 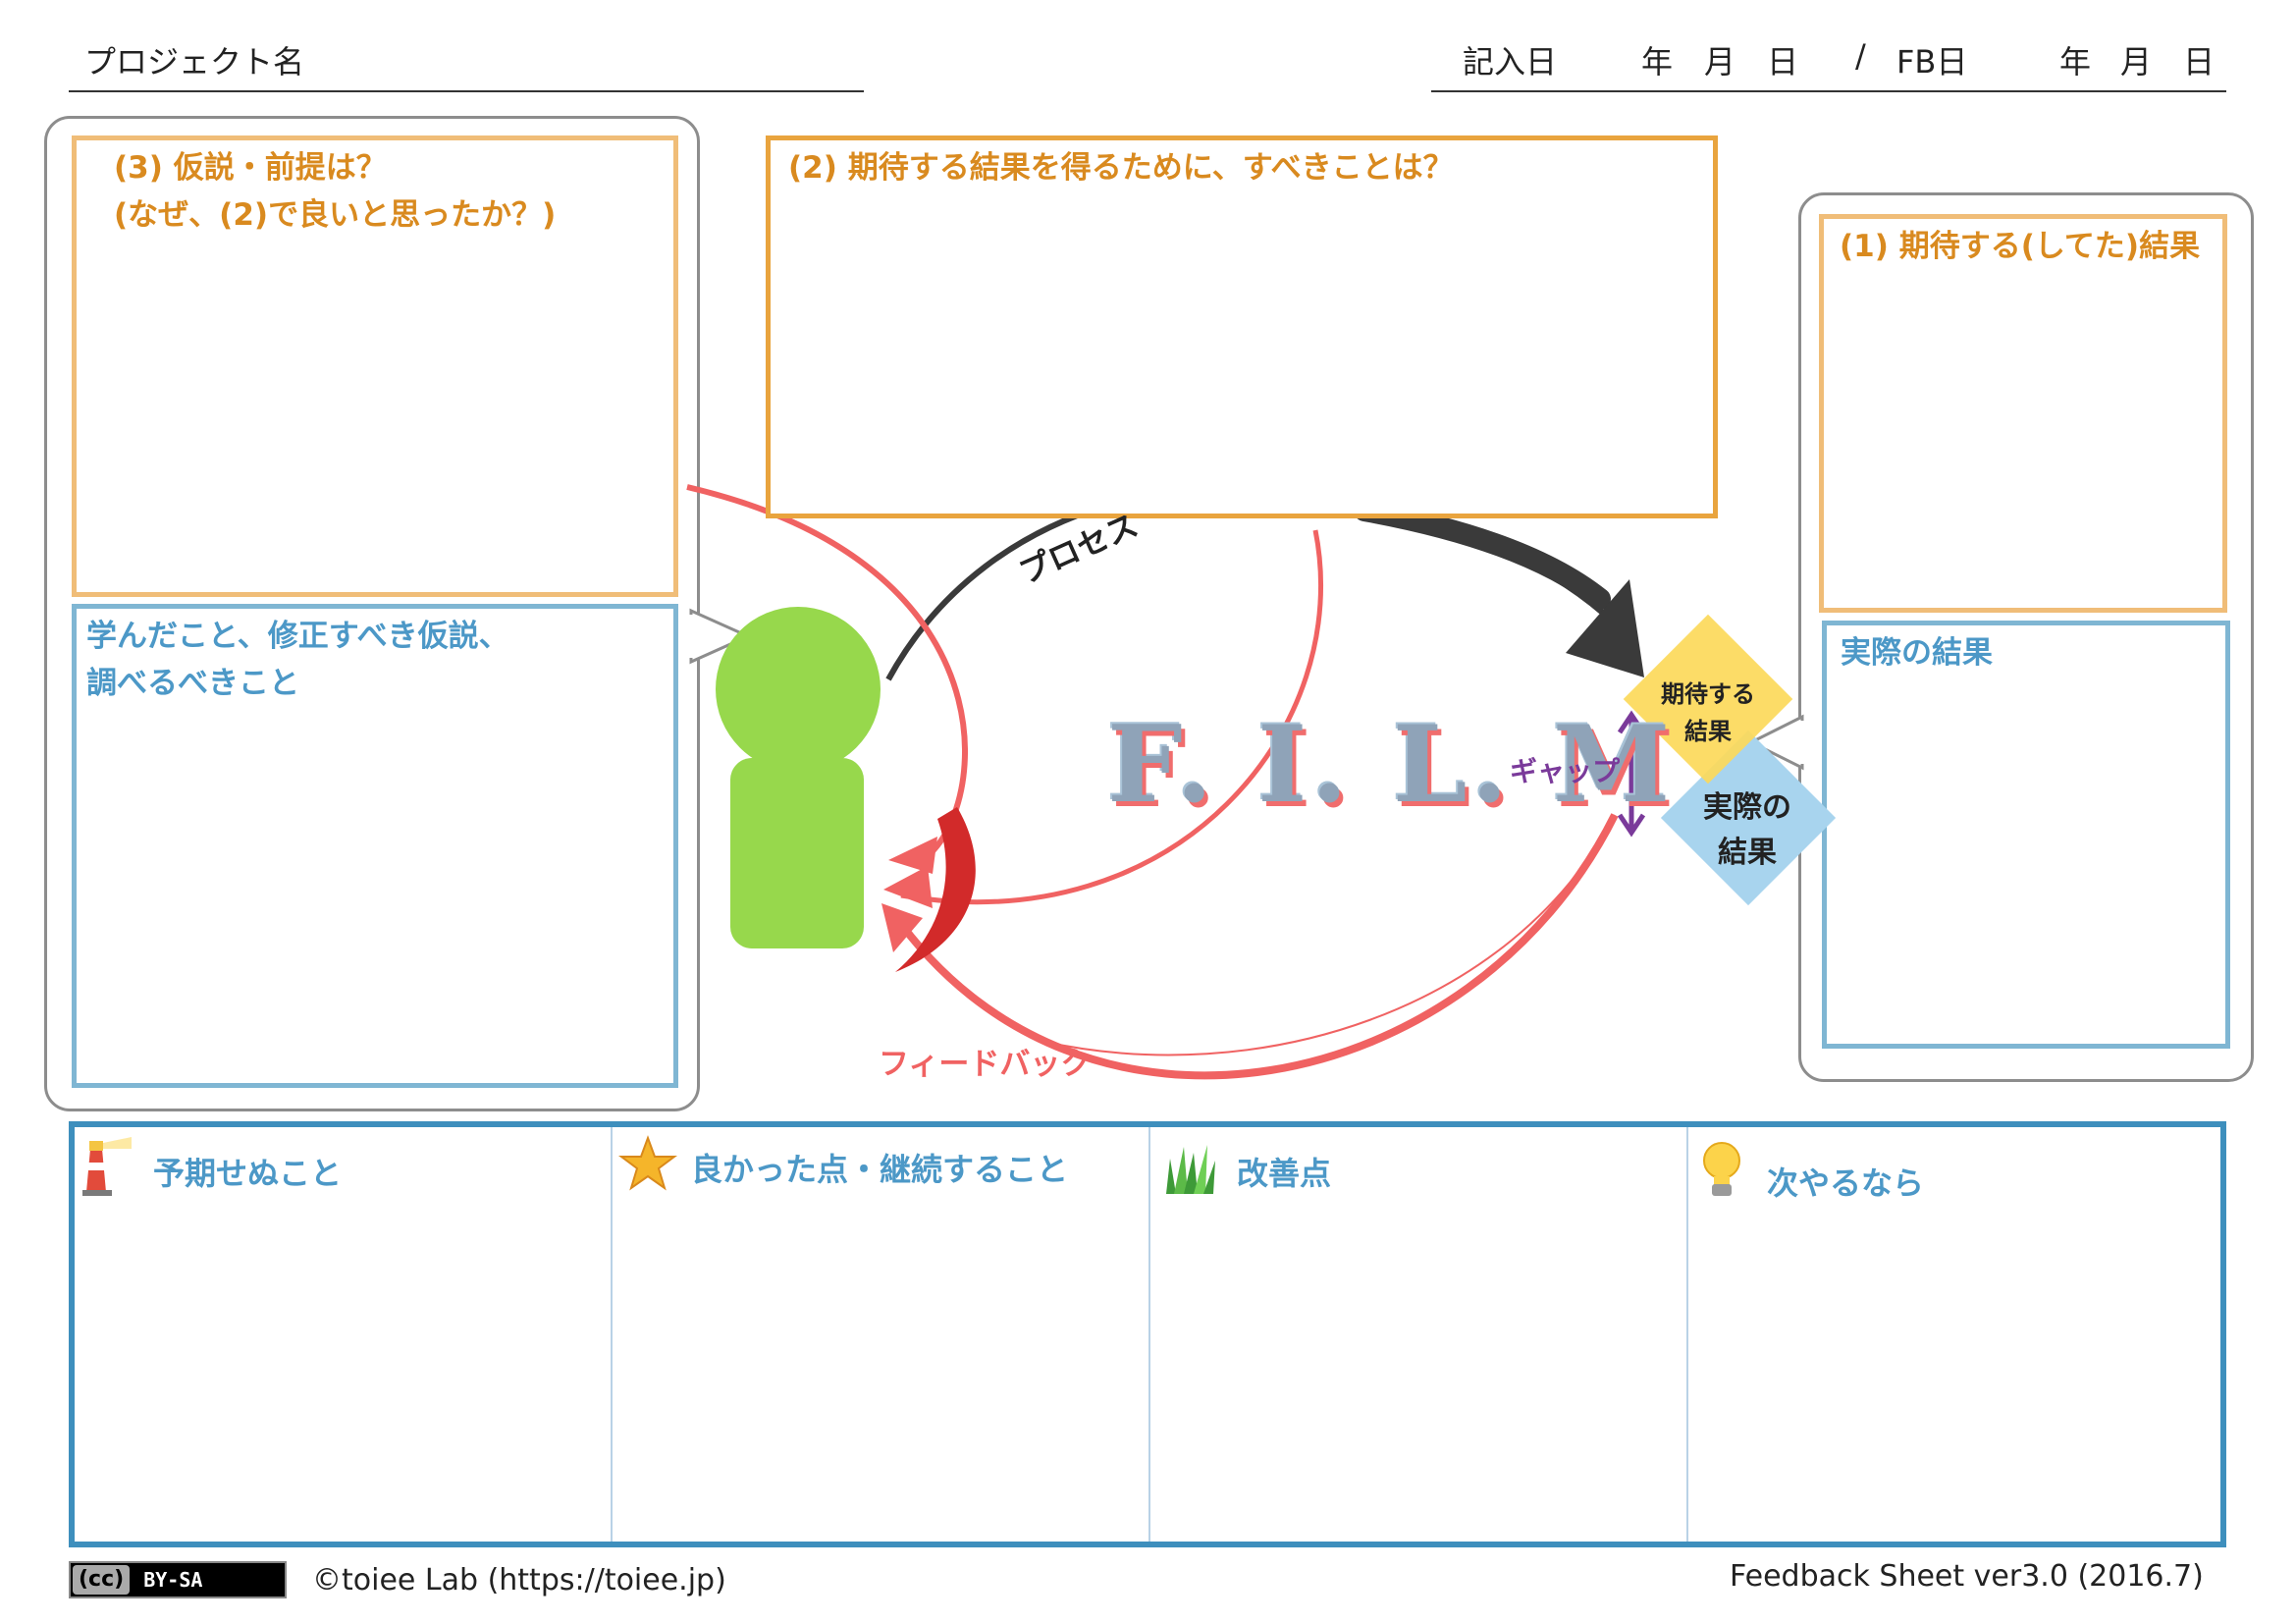 I want to click on feedback-label: フィードバック, so click(x=986, y=1064).